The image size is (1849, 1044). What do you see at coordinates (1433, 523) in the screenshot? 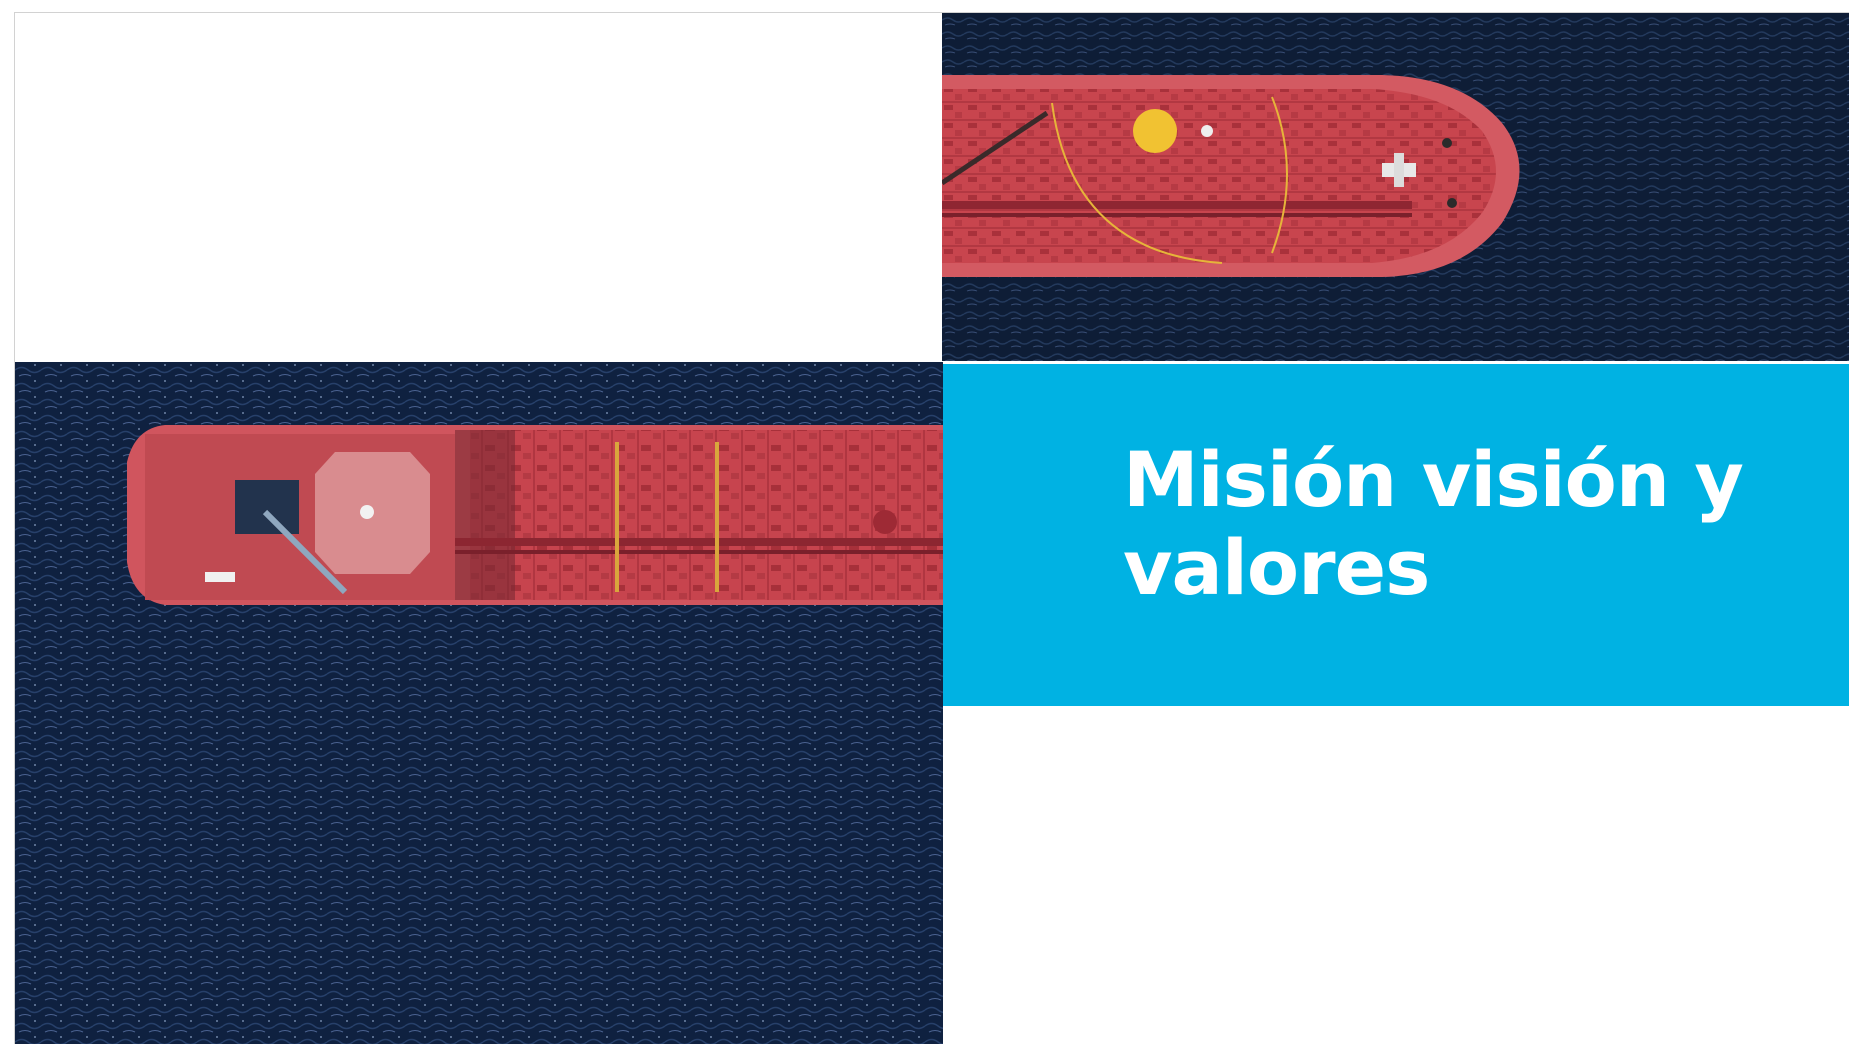
I see `slide-title: Misión visión y valores` at bounding box center [1433, 523].